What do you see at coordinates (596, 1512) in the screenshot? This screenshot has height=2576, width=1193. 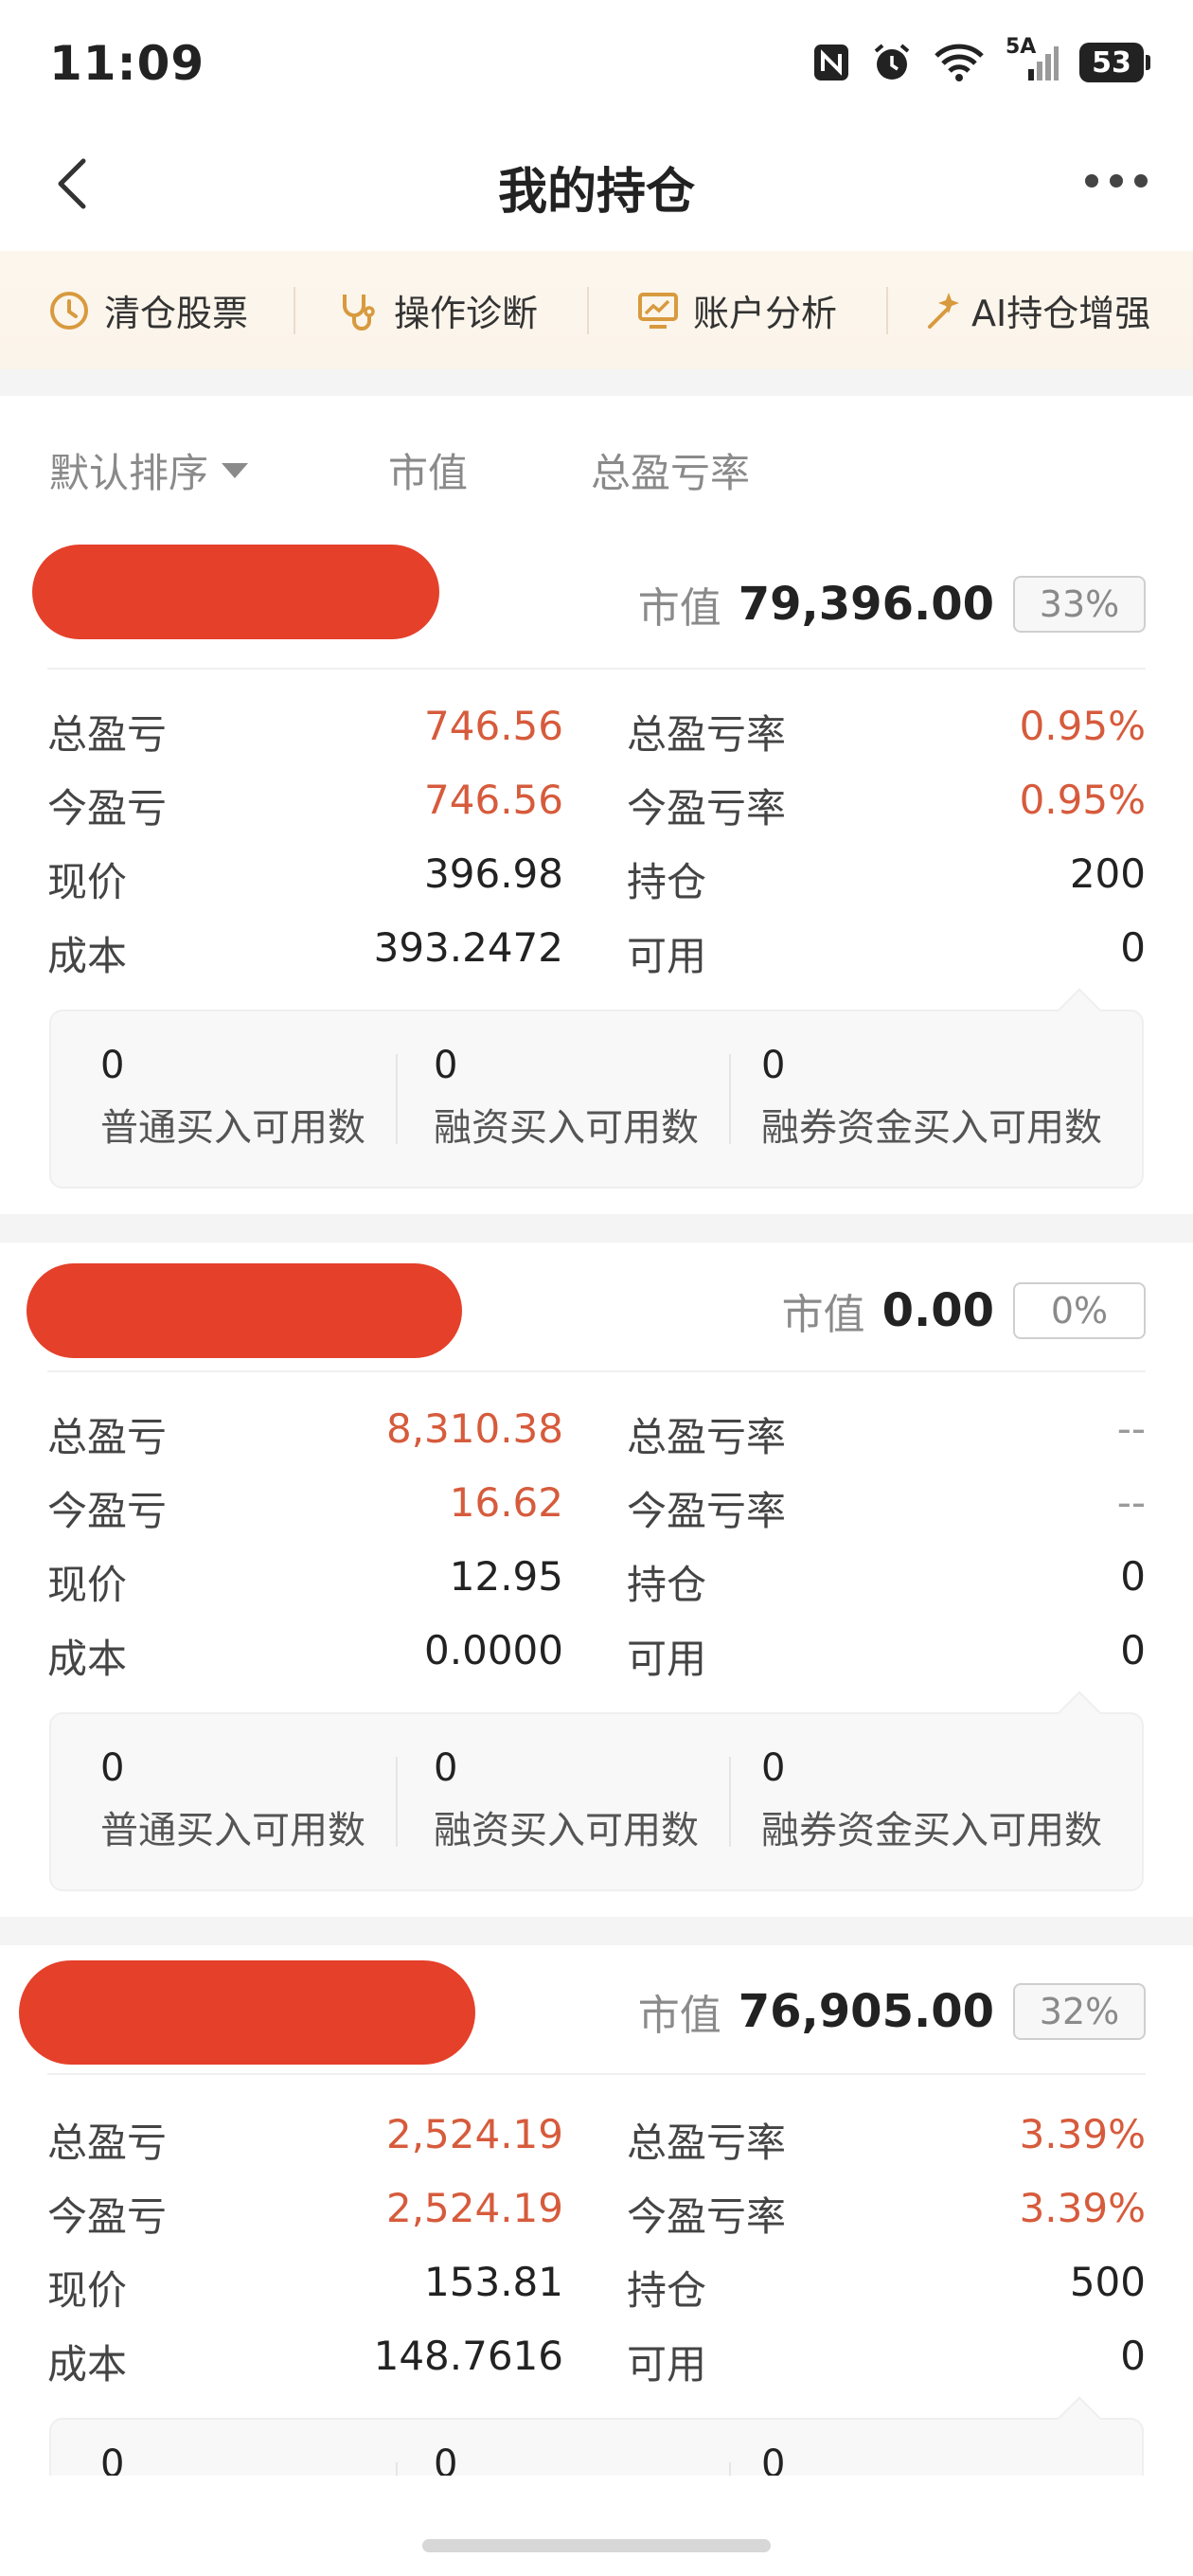 I see `today-pl-row: 今盈亏 16.62 今盈亏率 --` at bounding box center [596, 1512].